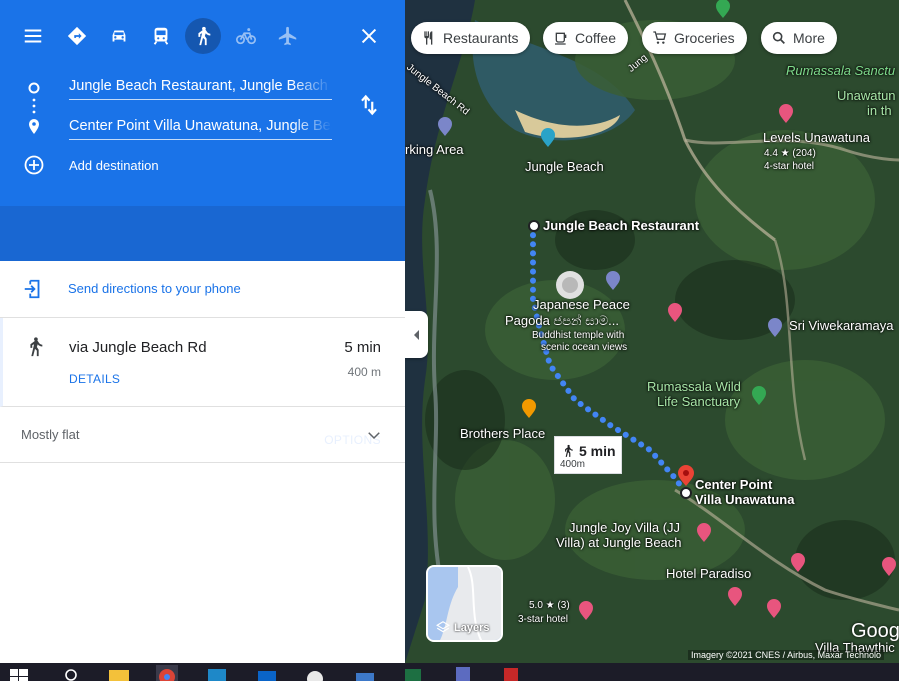  I want to click on label-brothers-place: Brothers Place, so click(502, 433).